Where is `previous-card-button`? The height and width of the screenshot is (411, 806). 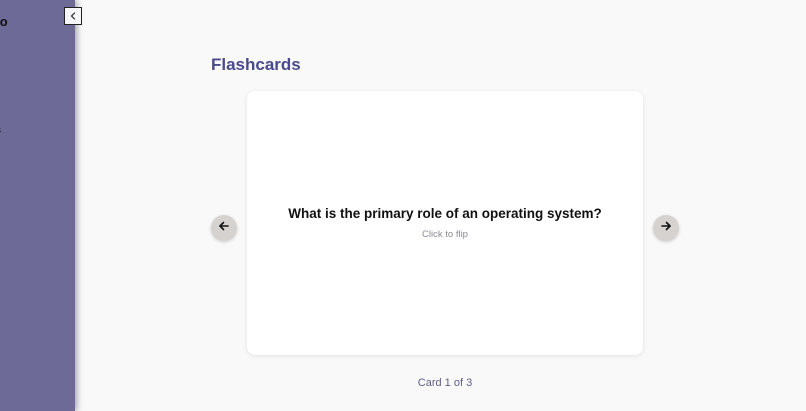 previous-card-button is located at coordinates (224, 228).